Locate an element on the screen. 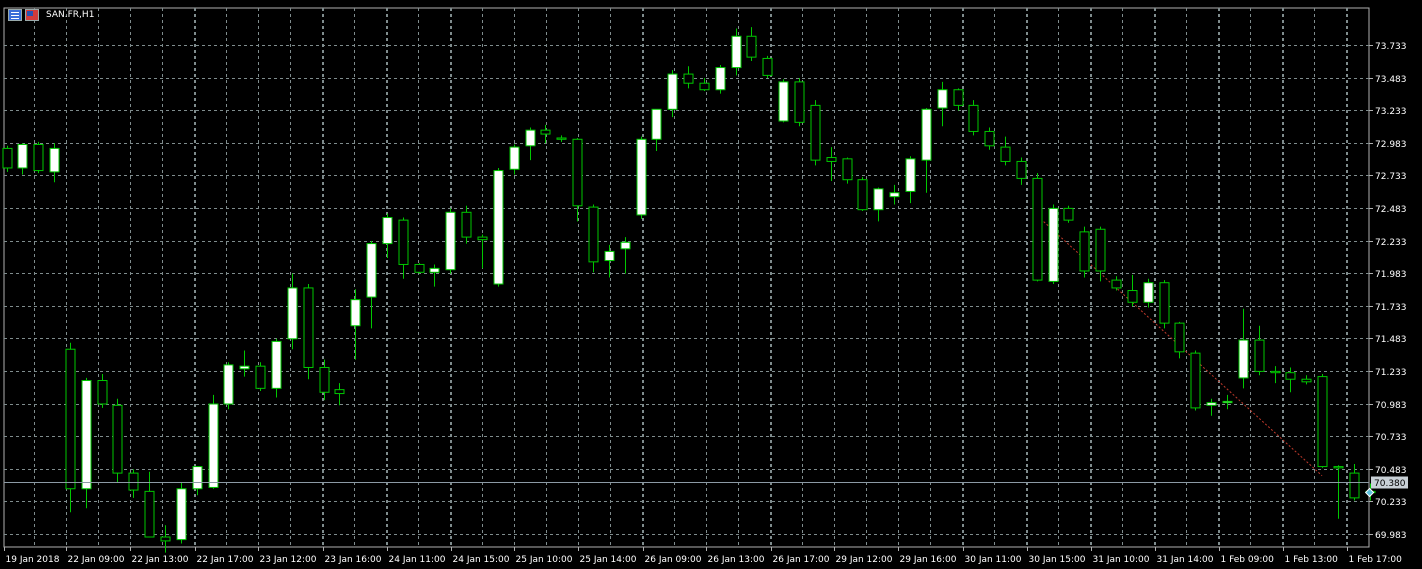 This screenshot has width=1422, height=569. price-tick-label: 70.233 is located at coordinates (1391, 503).